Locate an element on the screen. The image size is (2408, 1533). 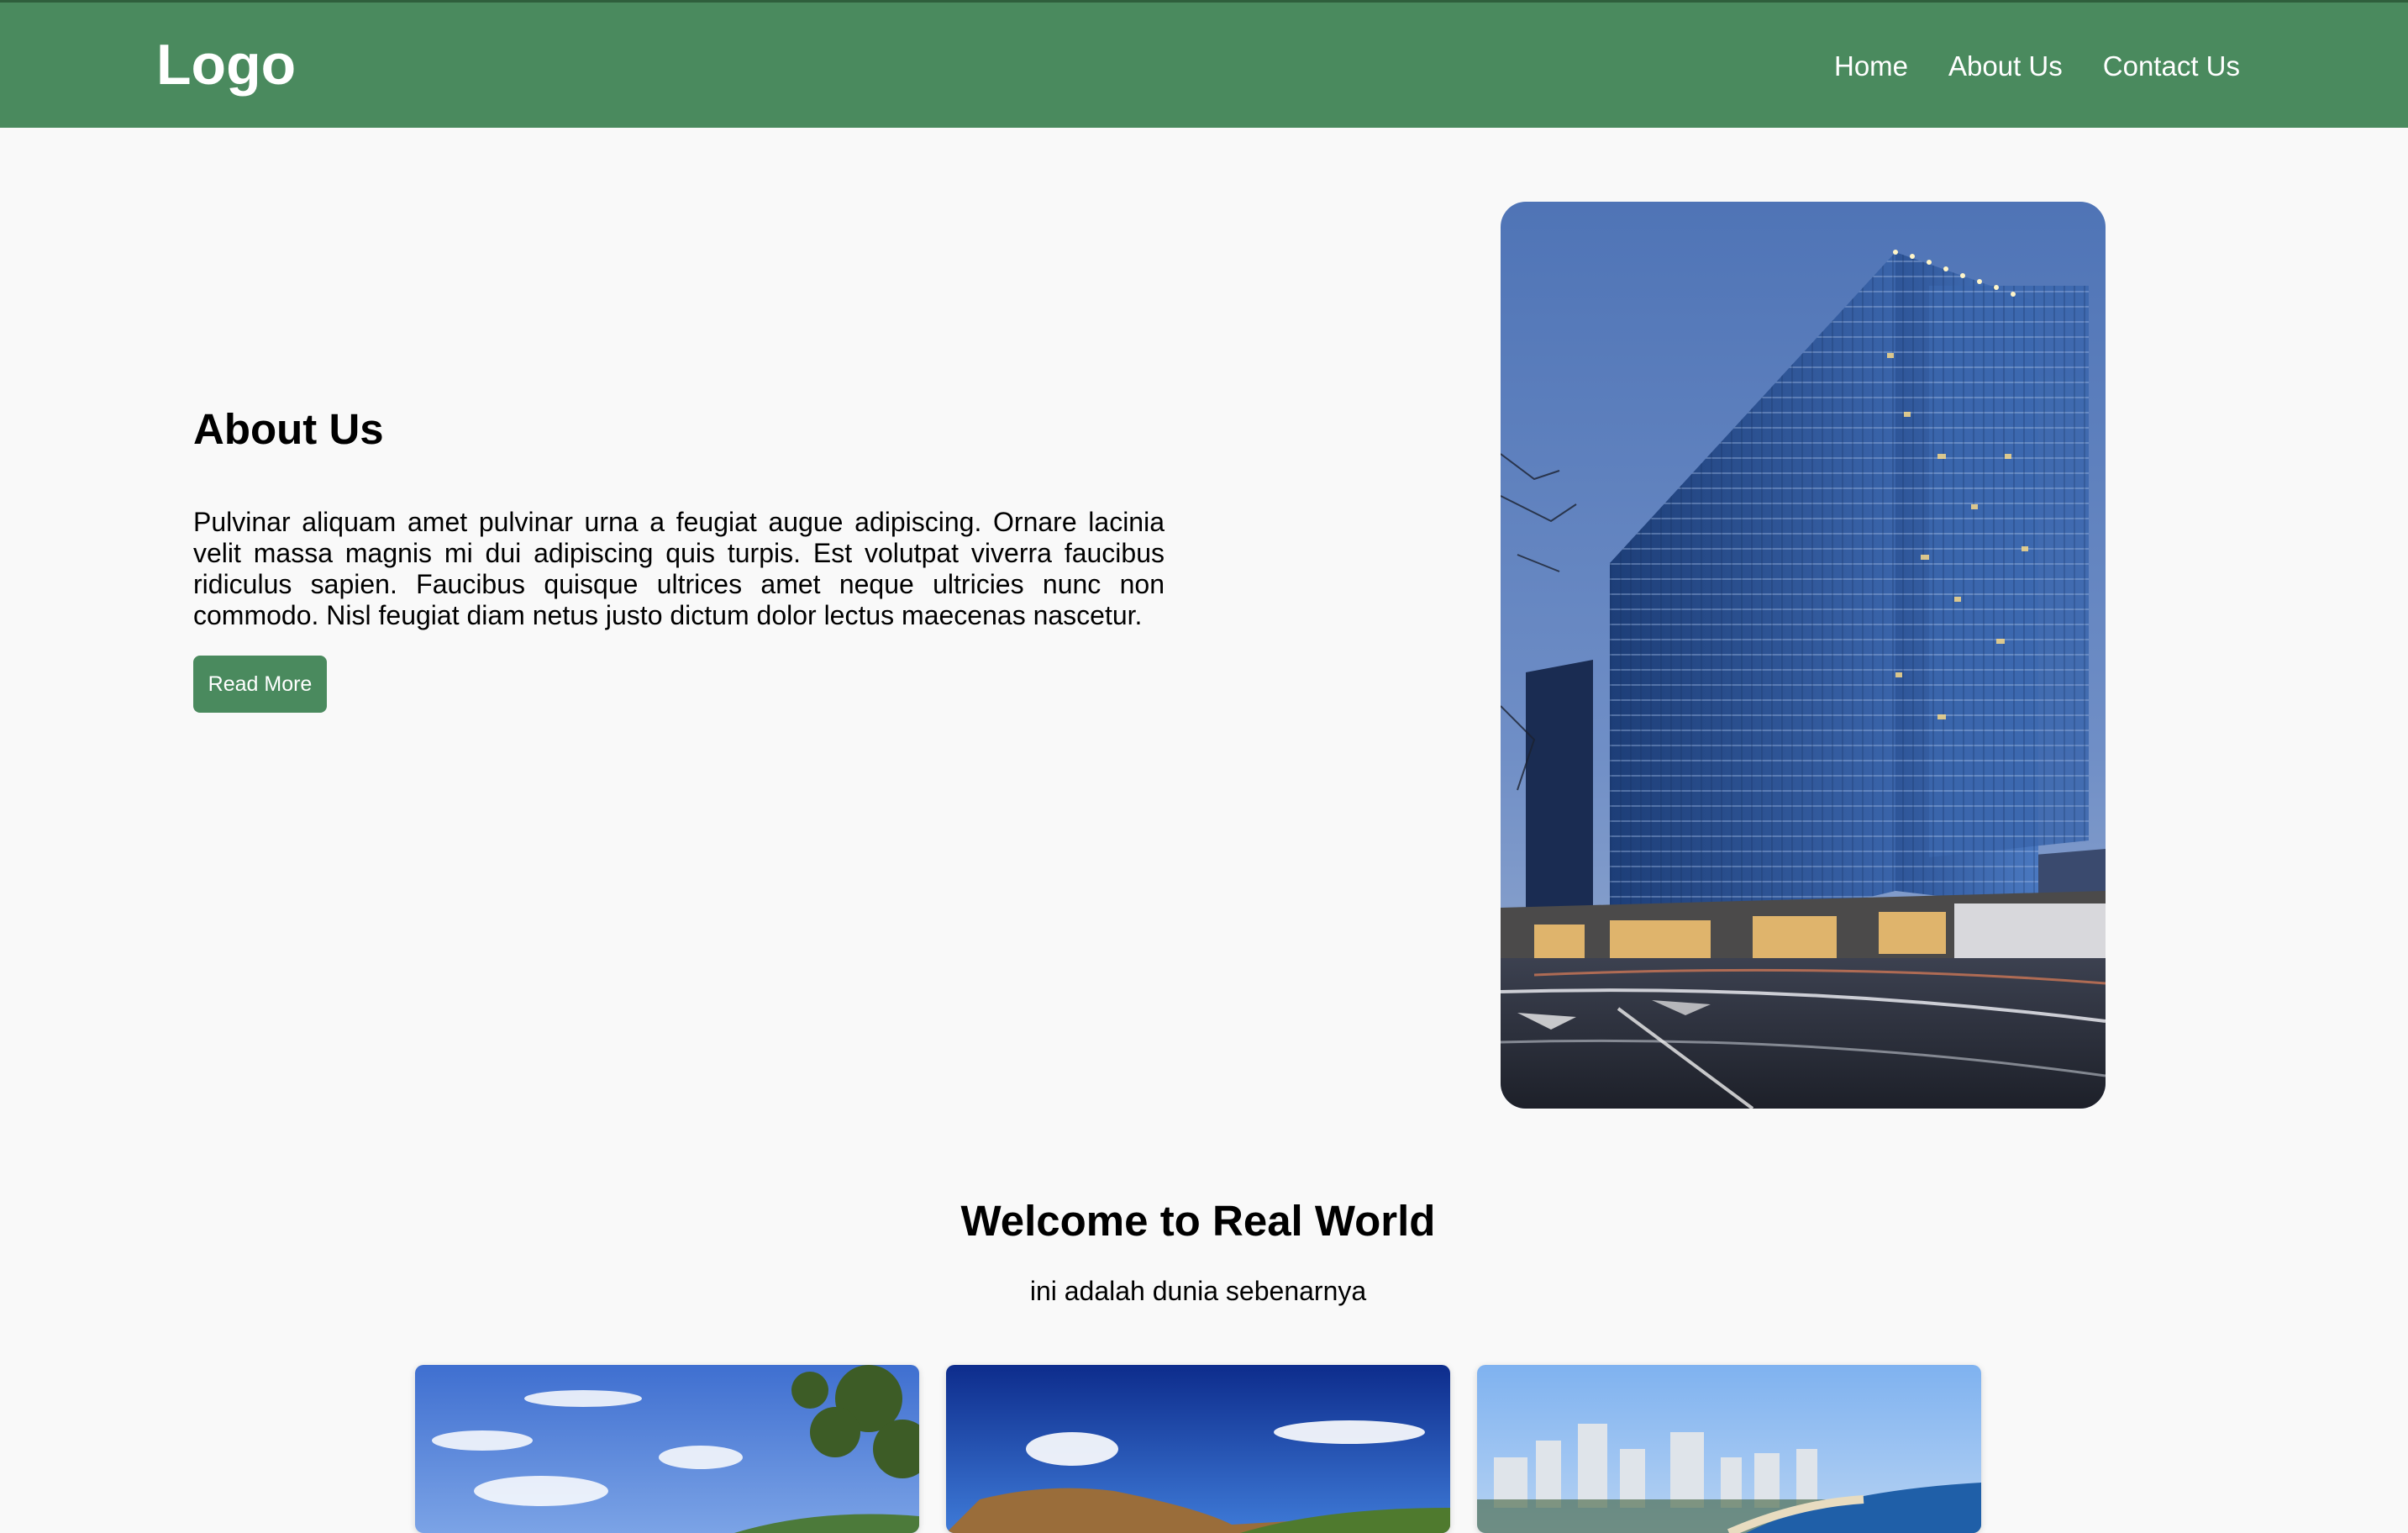
welcome-title: Welcome to Real World is located at coordinates (1198, 1221).